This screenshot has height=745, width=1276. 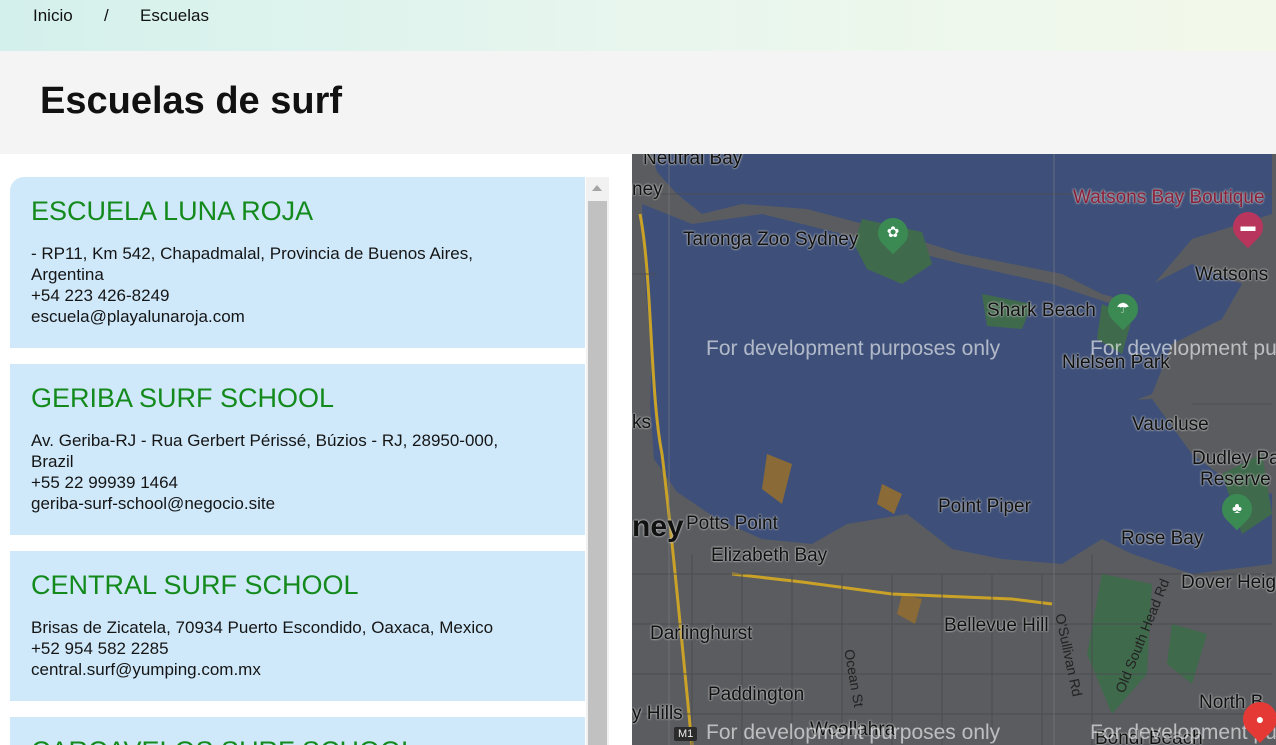 What do you see at coordinates (1123, 309) in the screenshot?
I see `beach-icon: ☂` at bounding box center [1123, 309].